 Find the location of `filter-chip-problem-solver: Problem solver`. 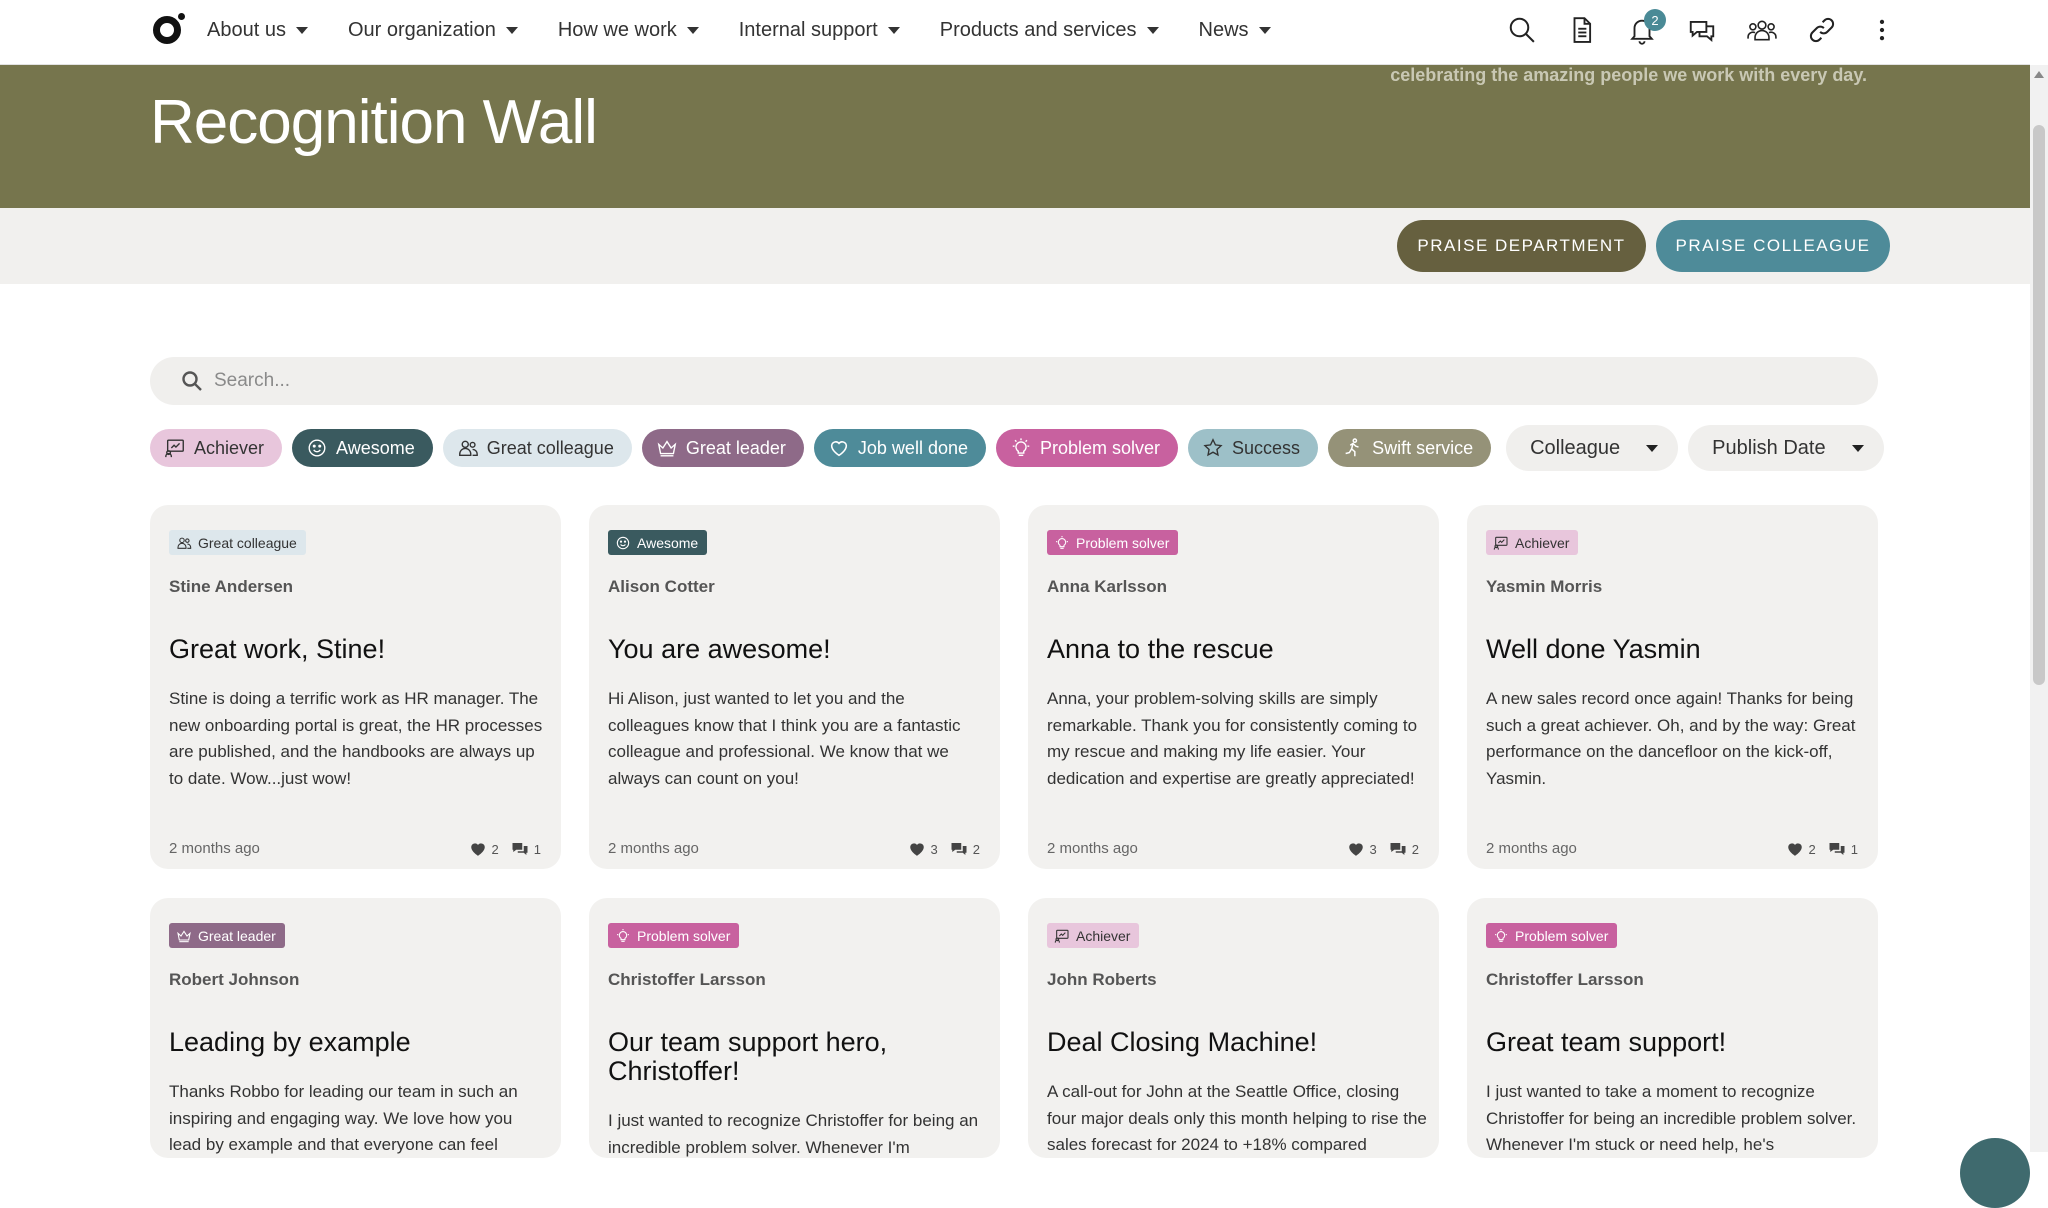

filter-chip-problem-solver: Problem solver is located at coordinates (1087, 448).